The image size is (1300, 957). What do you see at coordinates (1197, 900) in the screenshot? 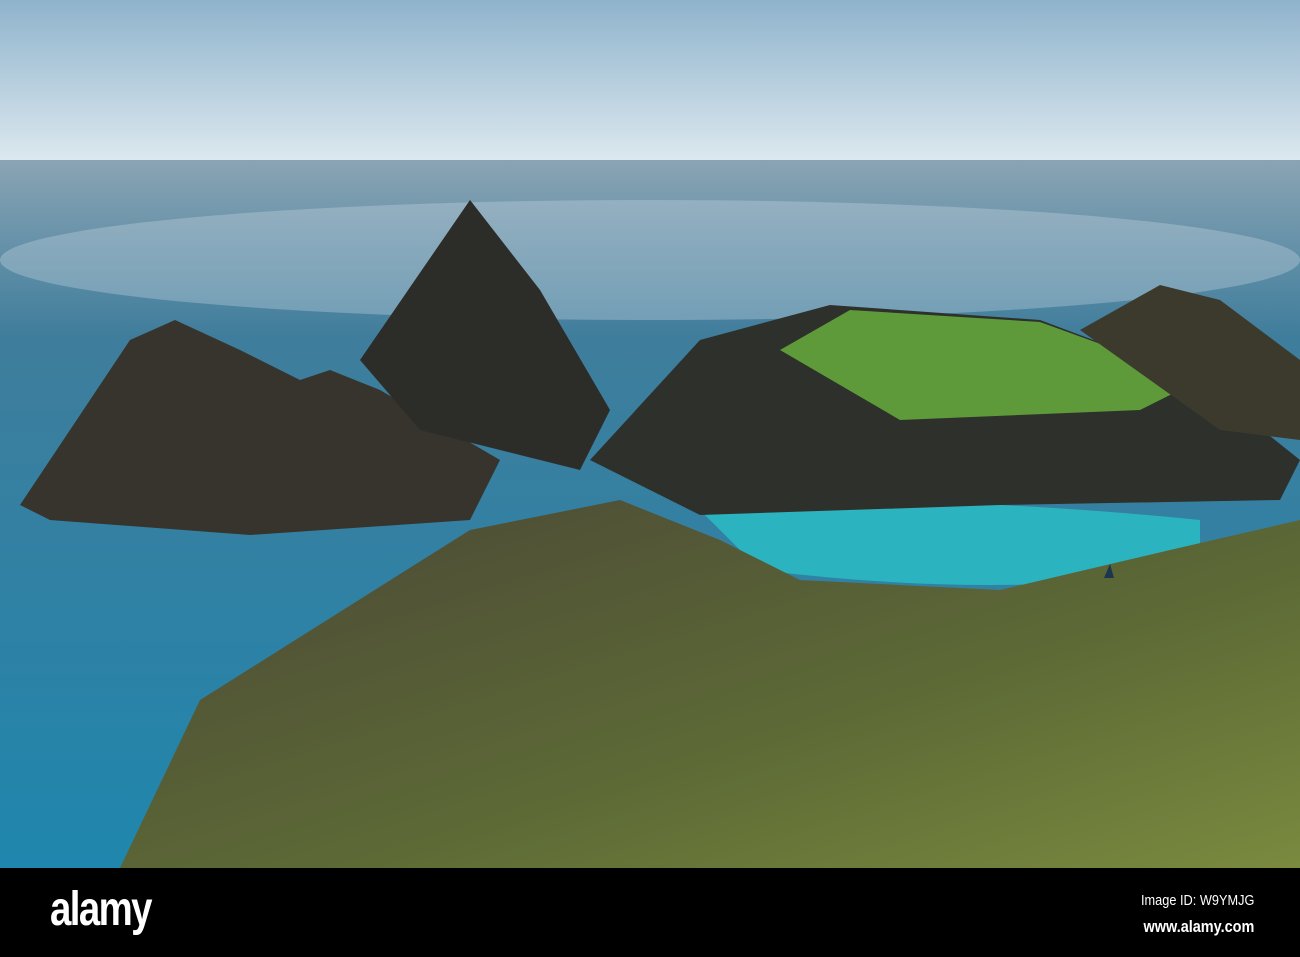
I see `image-id: Image ID: W9YMJG` at bounding box center [1197, 900].